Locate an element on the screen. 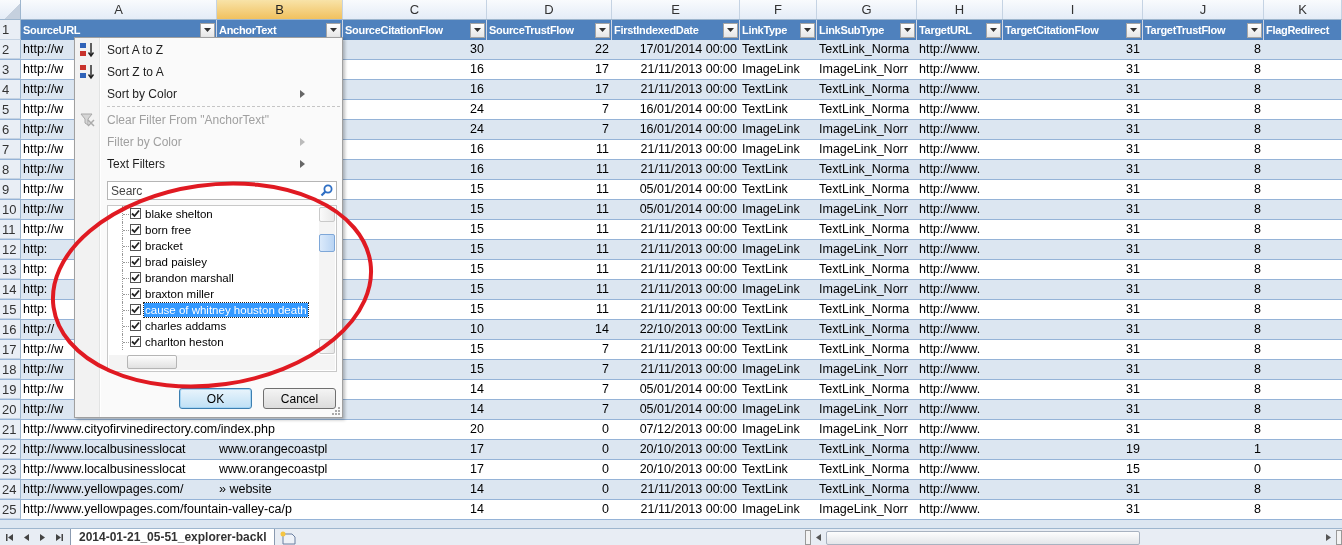 The width and height of the screenshot is (1342, 545). row-header: 16 is located at coordinates (10, 329).